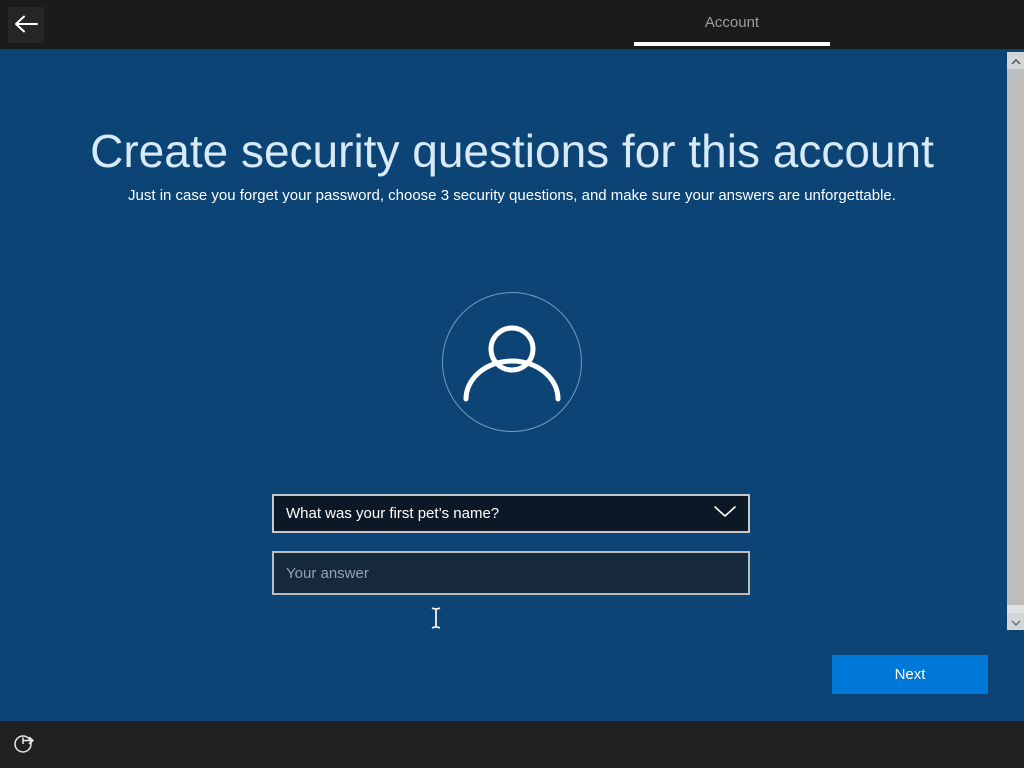 The width and height of the screenshot is (1024, 768). I want to click on chevron-down-small-icon, so click(1015, 622).